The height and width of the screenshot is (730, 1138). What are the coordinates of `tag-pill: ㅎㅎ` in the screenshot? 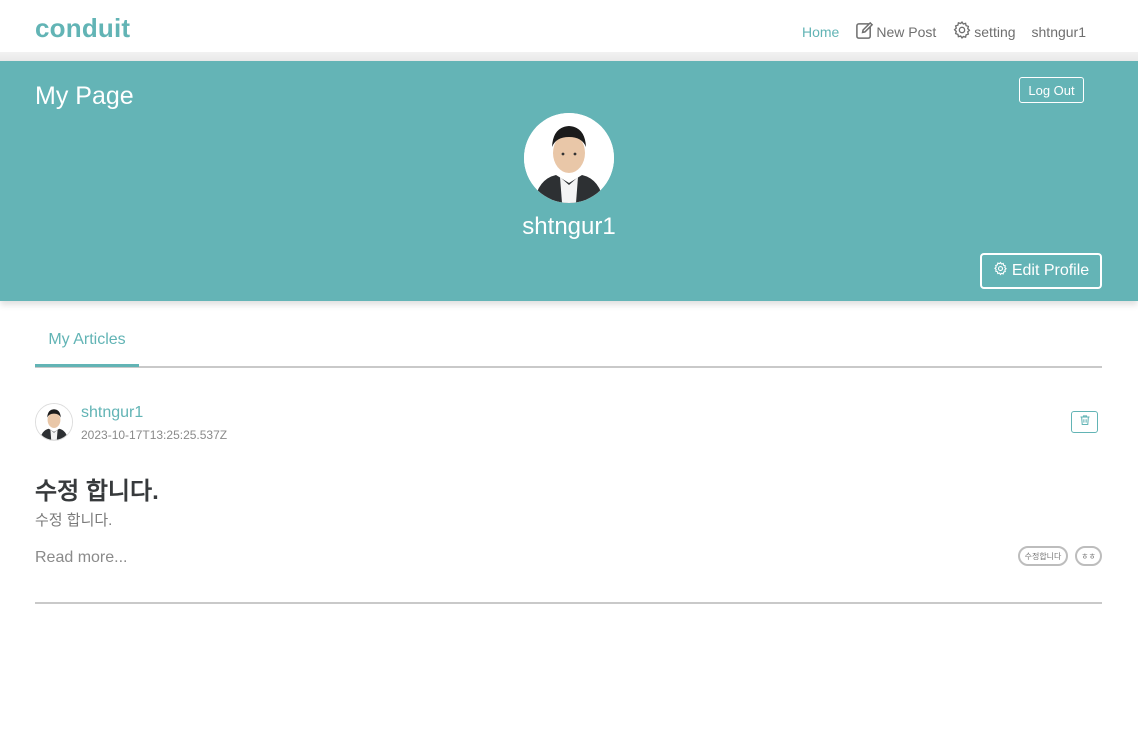 It's located at (1088, 556).